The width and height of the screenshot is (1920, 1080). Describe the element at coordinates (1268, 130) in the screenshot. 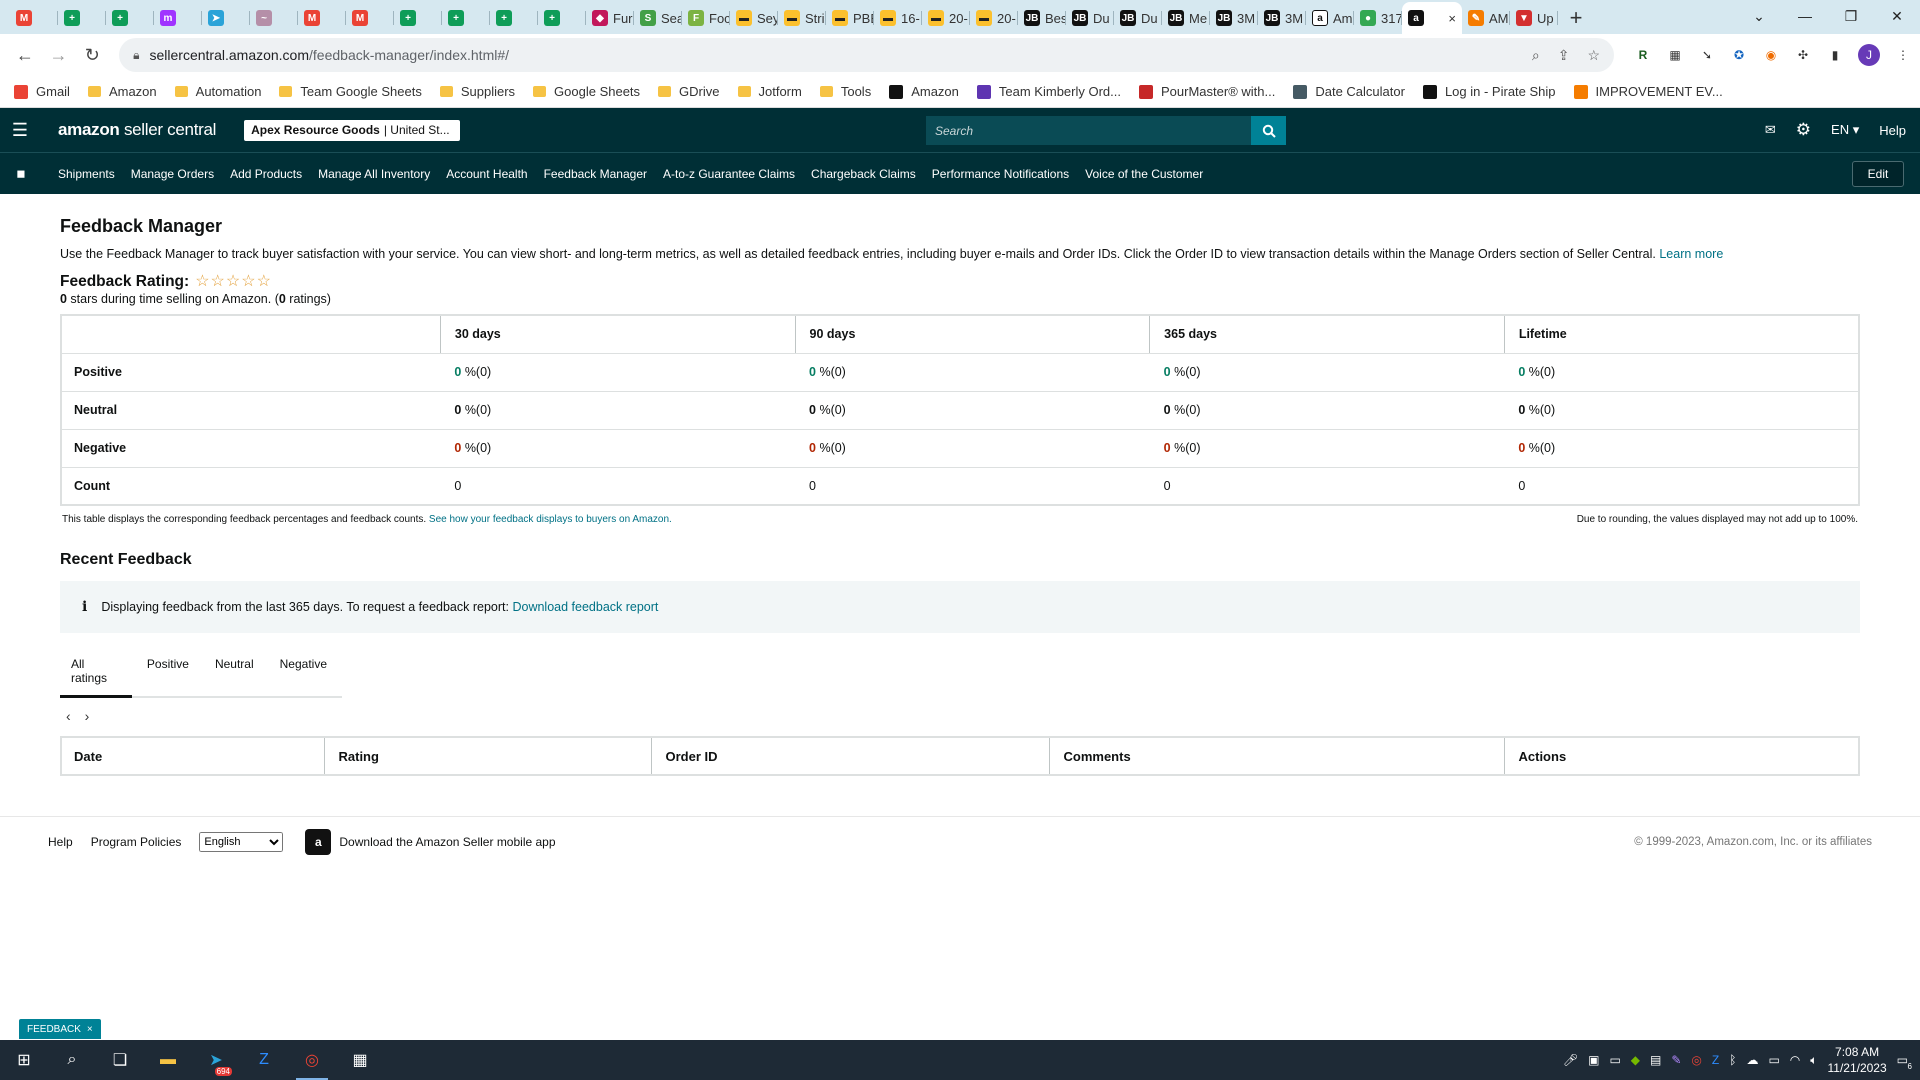

I see `search-button` at that location.